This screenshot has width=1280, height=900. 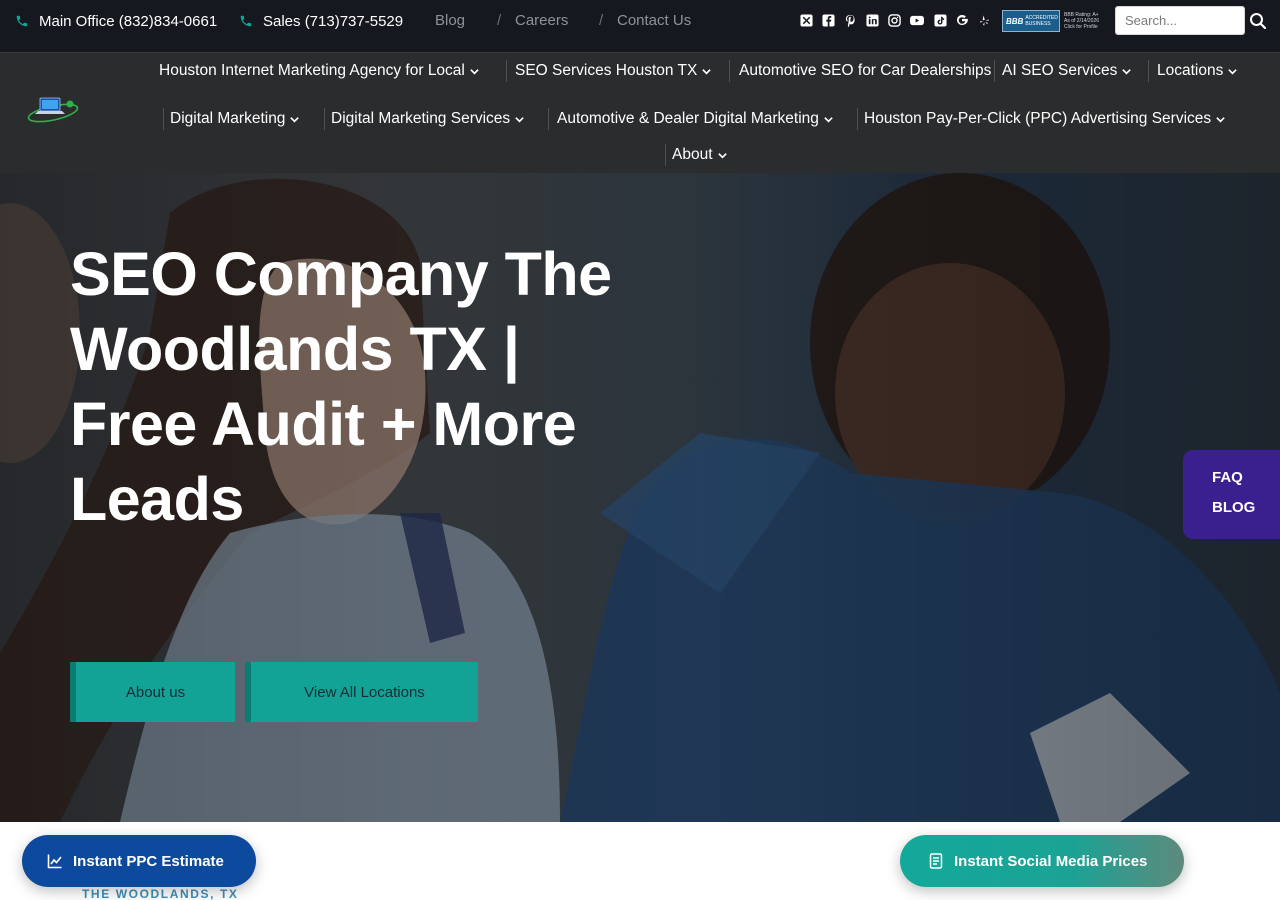 I want to click on nav-ai-seo-services: AI SEO Services, so click(x=1067, y=71).